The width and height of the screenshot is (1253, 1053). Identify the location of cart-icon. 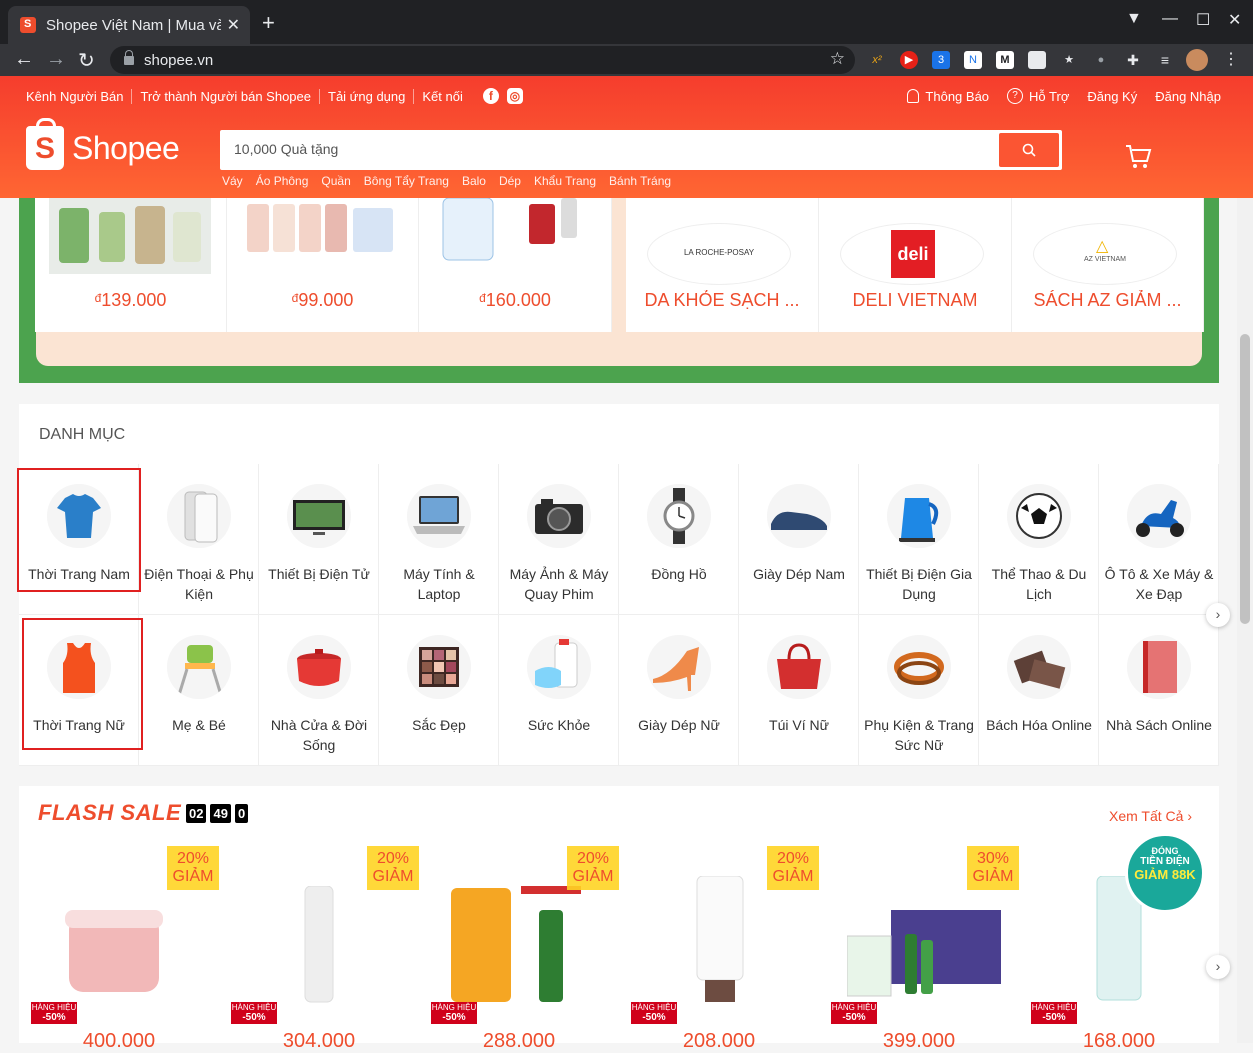
(1138, 156).